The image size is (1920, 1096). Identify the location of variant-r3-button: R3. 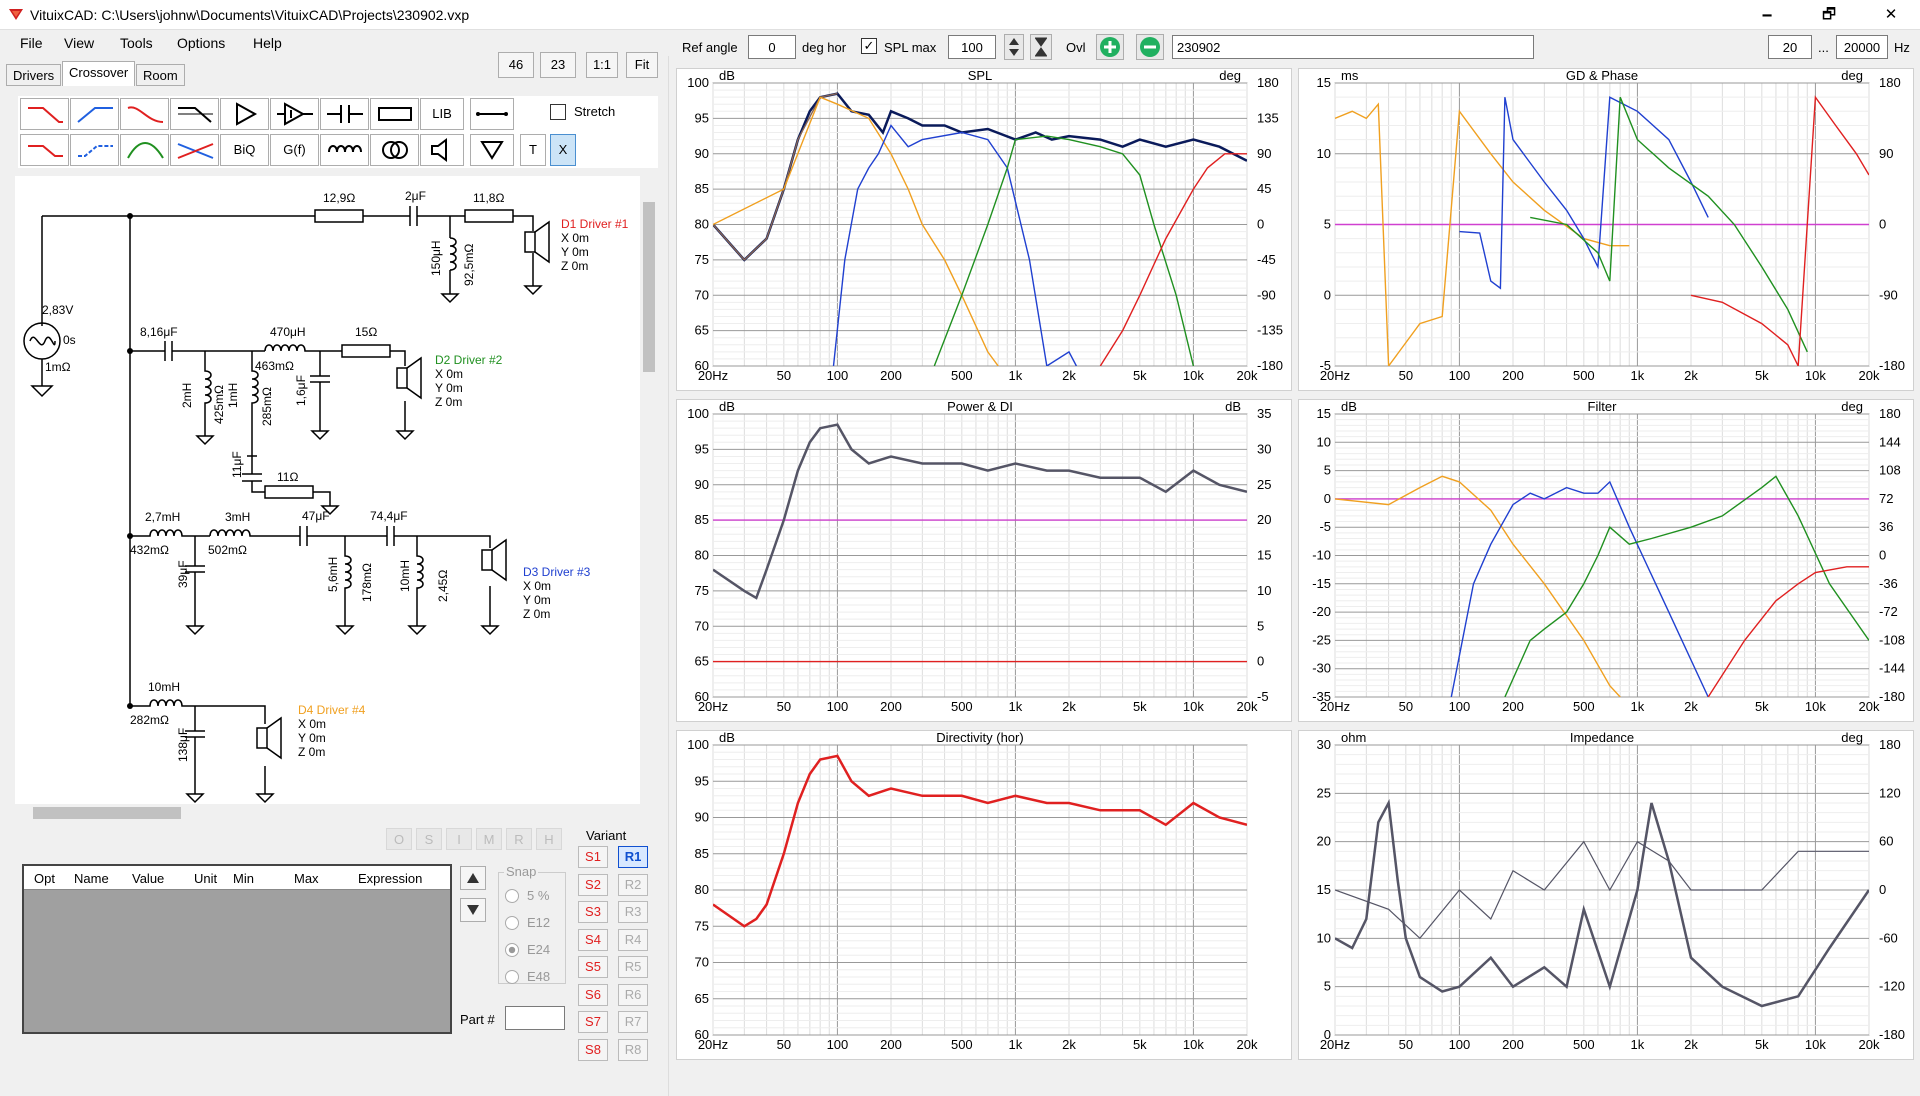
(633, 912).